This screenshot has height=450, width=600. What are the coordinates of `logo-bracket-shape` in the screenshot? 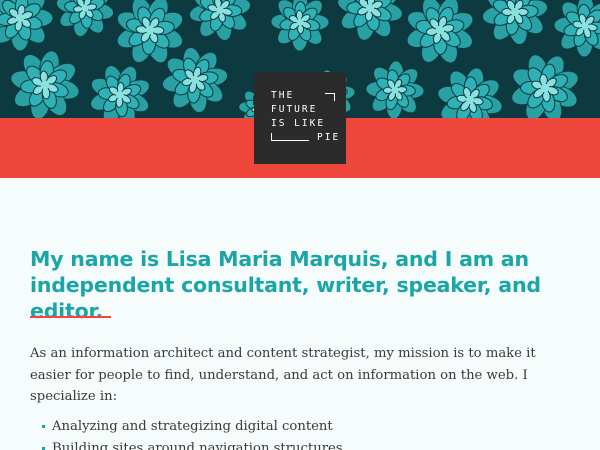 It's located at (290, 137).